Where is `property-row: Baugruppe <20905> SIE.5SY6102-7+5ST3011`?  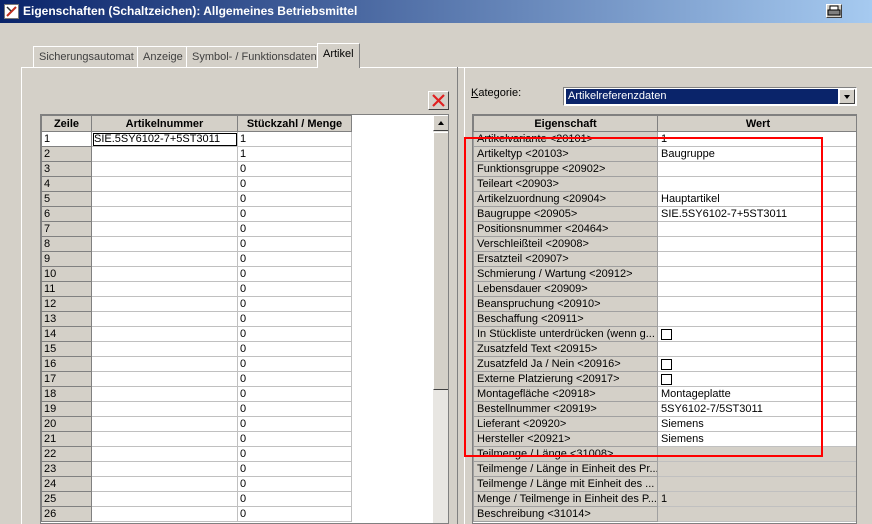
property-row: Baugruppe <20905> SIE.5SY6102-7+5ST3011 is located at coordinates (664, 214).